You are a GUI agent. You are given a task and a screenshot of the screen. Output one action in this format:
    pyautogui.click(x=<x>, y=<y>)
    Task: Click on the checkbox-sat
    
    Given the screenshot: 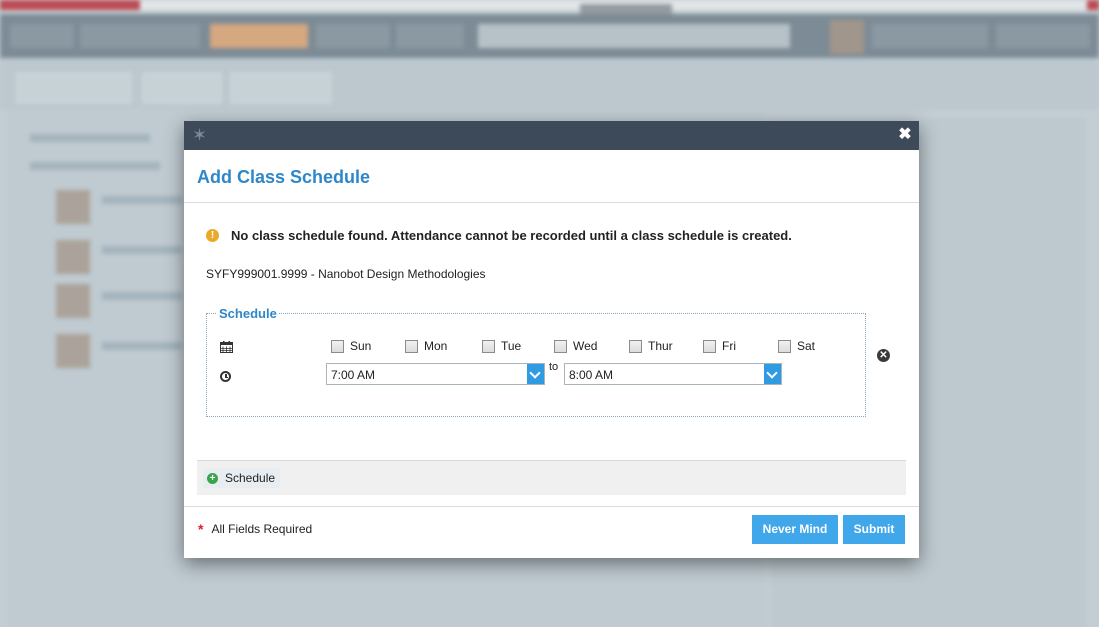 What is the action you would take?
    pyautogui.click(x=784, y=346)
    